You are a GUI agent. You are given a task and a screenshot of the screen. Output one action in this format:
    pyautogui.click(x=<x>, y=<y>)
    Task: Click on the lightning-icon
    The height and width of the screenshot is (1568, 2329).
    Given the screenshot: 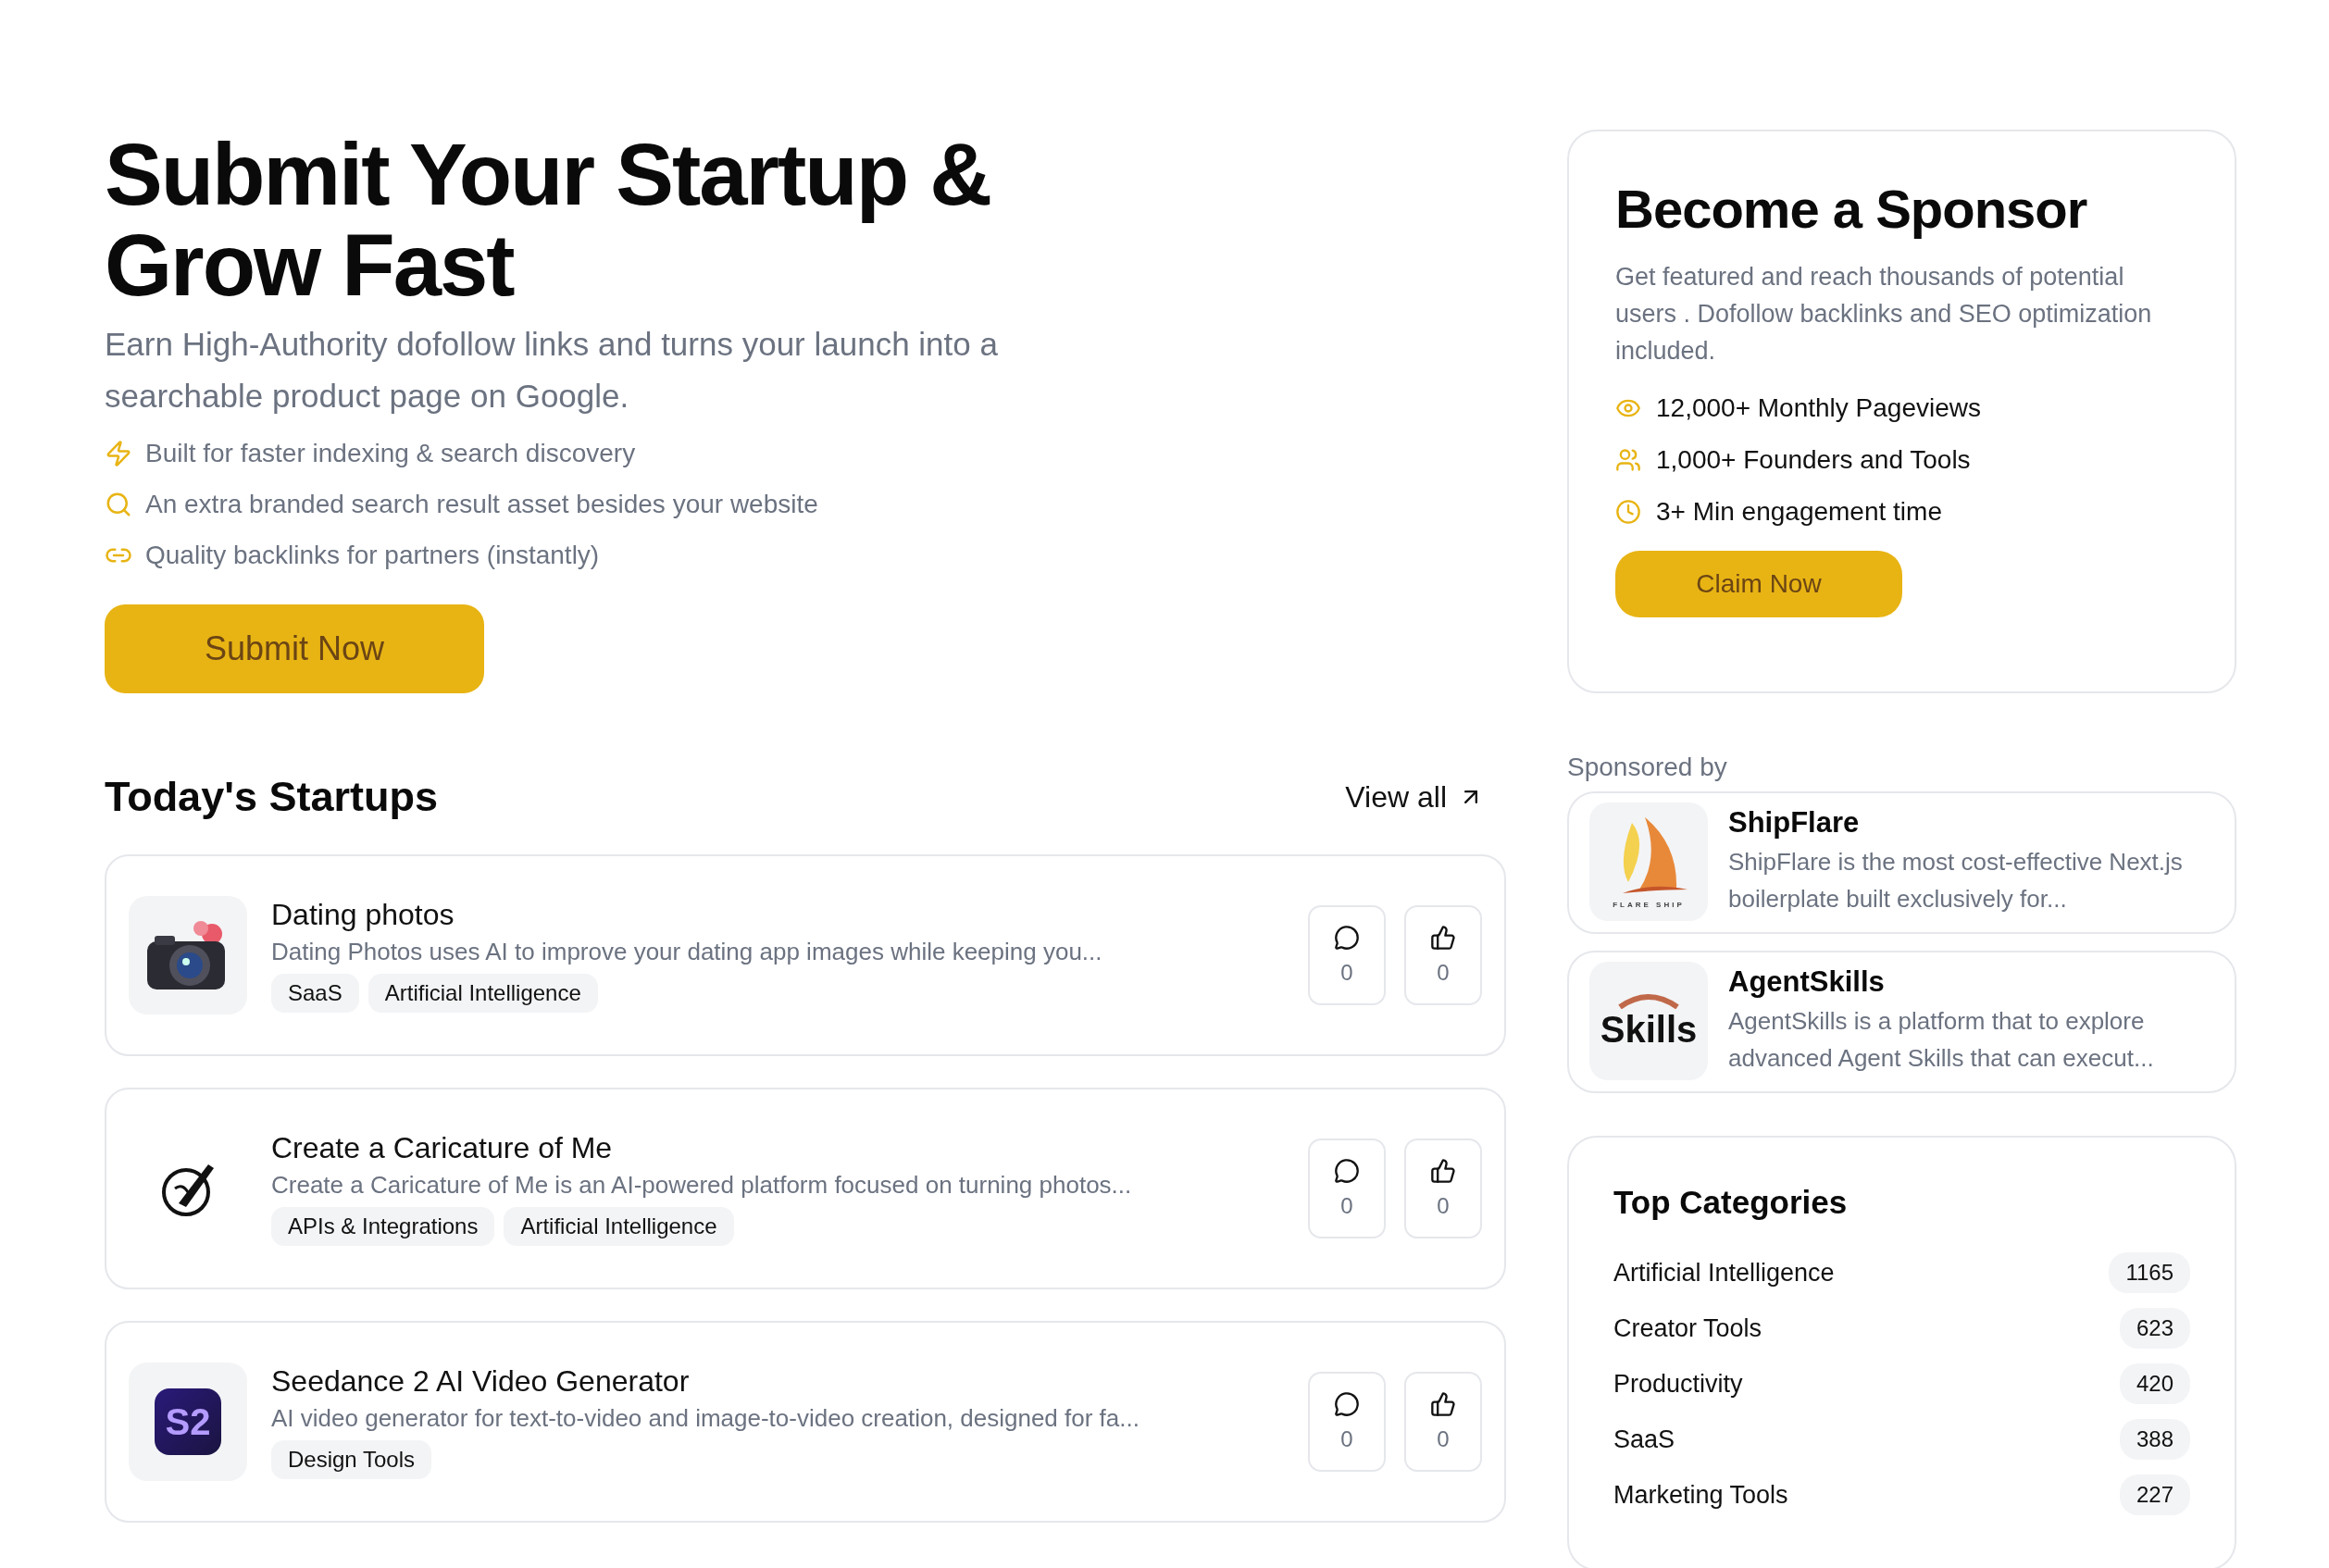 What is the action you would take?
    pyautogui.click(x=118, y=453)
    